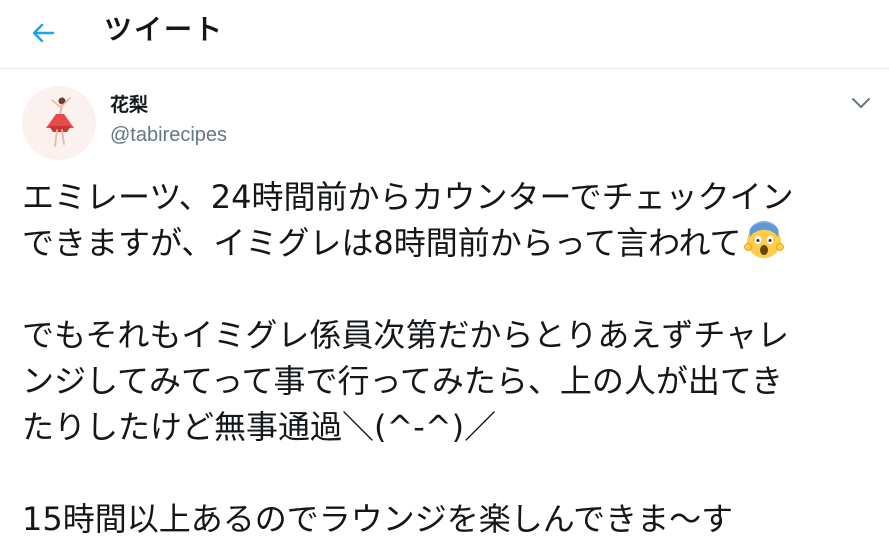  What do you see at coordinates (259, 427) in the screenshot?
I see `tweet-line: たりしたけど無事通過＼(^-^)／` at bounding box center [259, 427].